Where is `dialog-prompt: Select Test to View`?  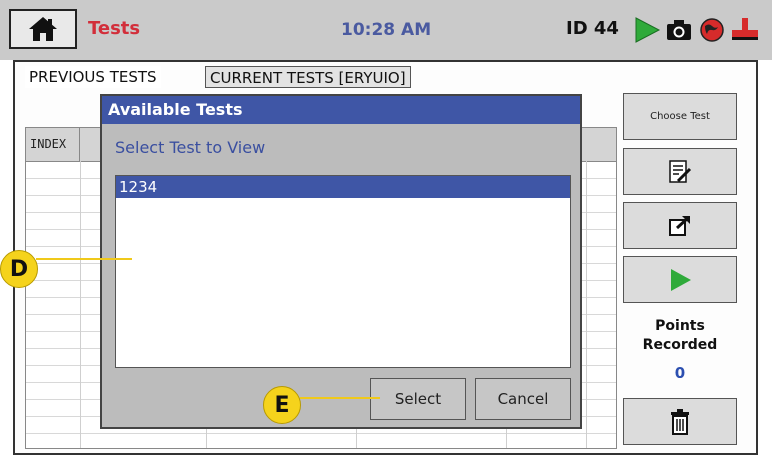
dialog-prompt: Select Test to View is located at coordinates (190, 147).